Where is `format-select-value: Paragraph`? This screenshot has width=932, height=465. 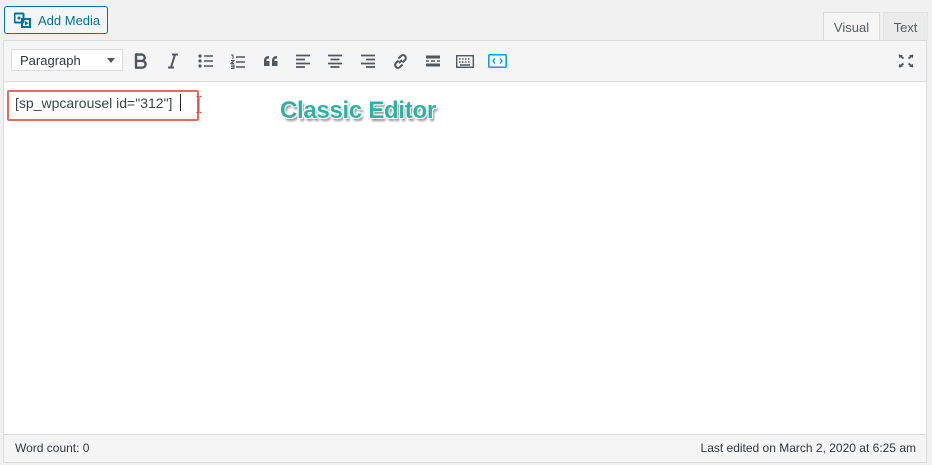
format-select-value: Paragraph is located at coordinates (50, 60).